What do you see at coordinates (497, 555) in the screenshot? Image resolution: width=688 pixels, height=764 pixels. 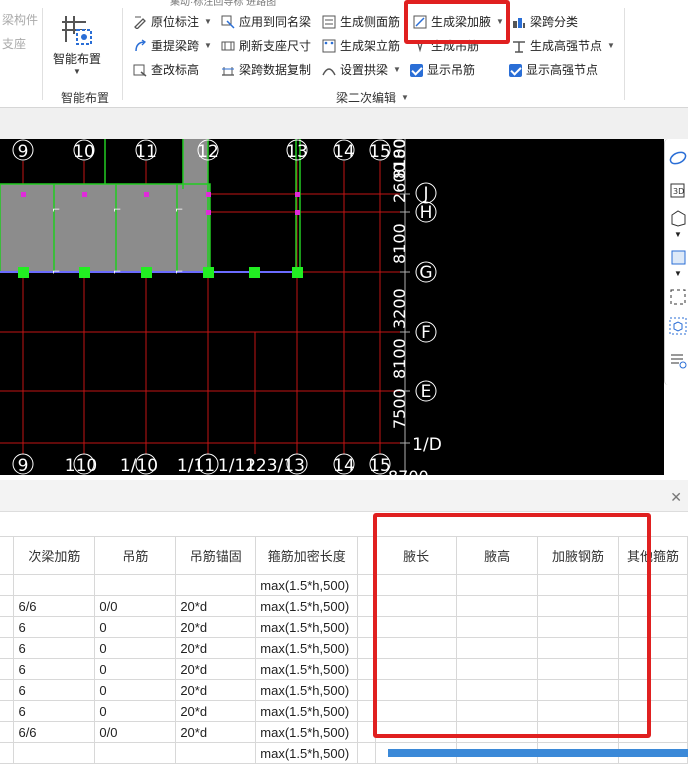 I see `column-header: 腋高` at bounding box center [497, 555].